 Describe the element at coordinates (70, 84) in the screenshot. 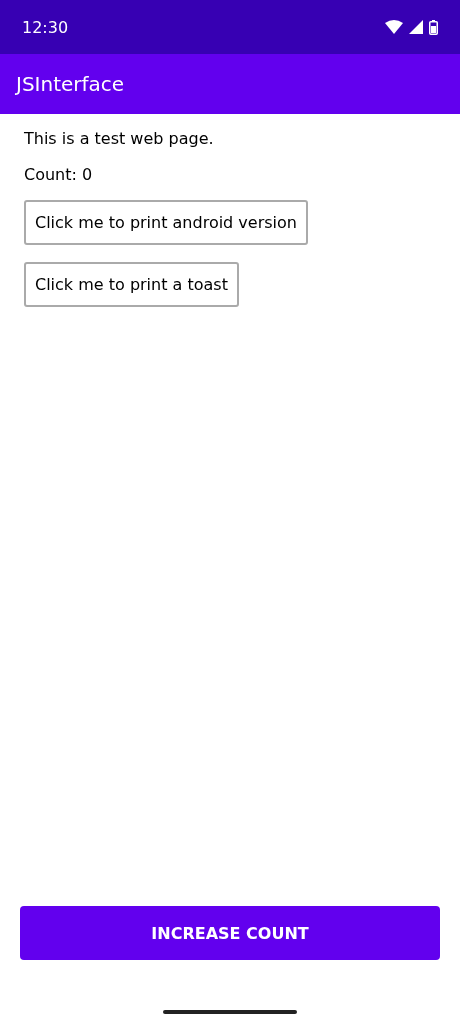

I see `app-title: JSInterface` at that location.